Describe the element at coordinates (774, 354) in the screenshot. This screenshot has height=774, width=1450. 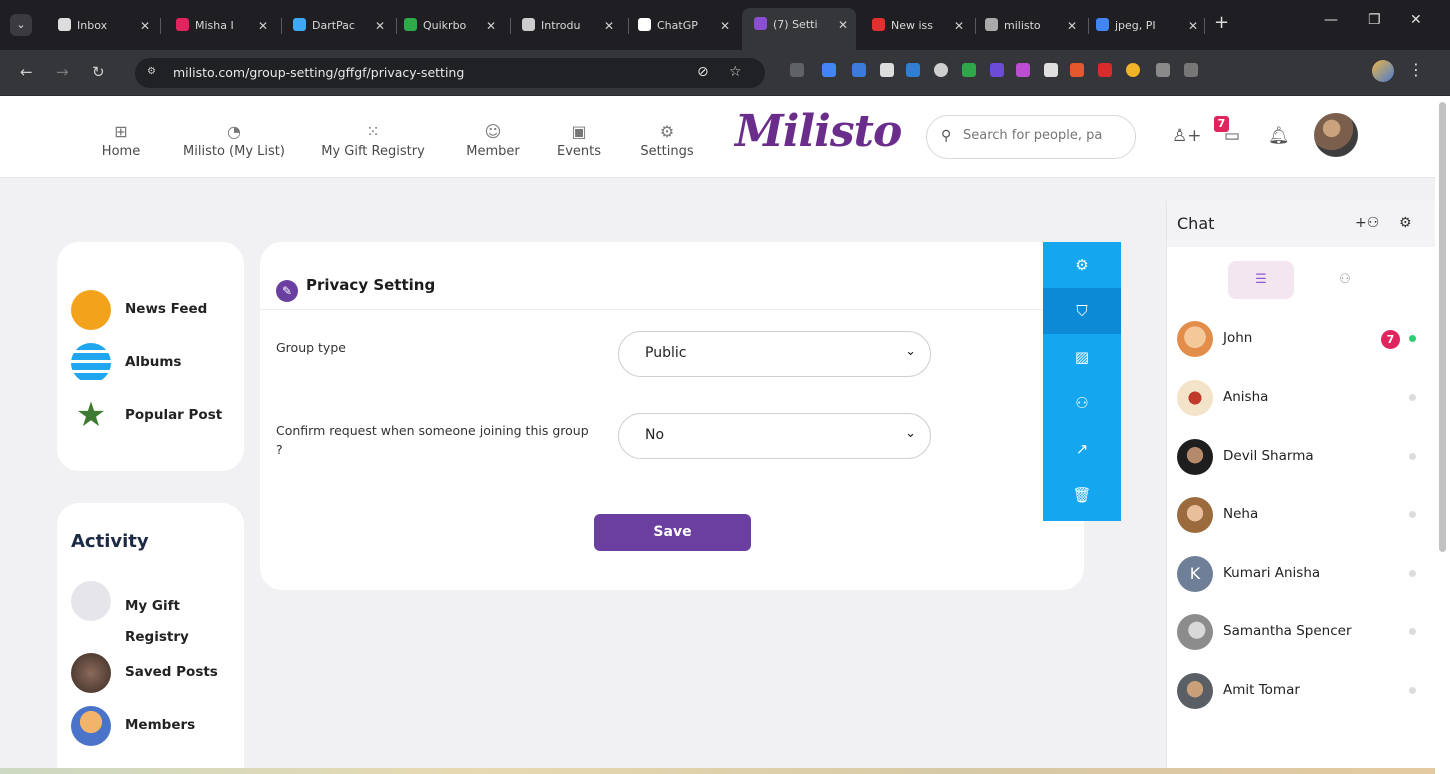
I see `group-type-select: Public ⌄` at that location.